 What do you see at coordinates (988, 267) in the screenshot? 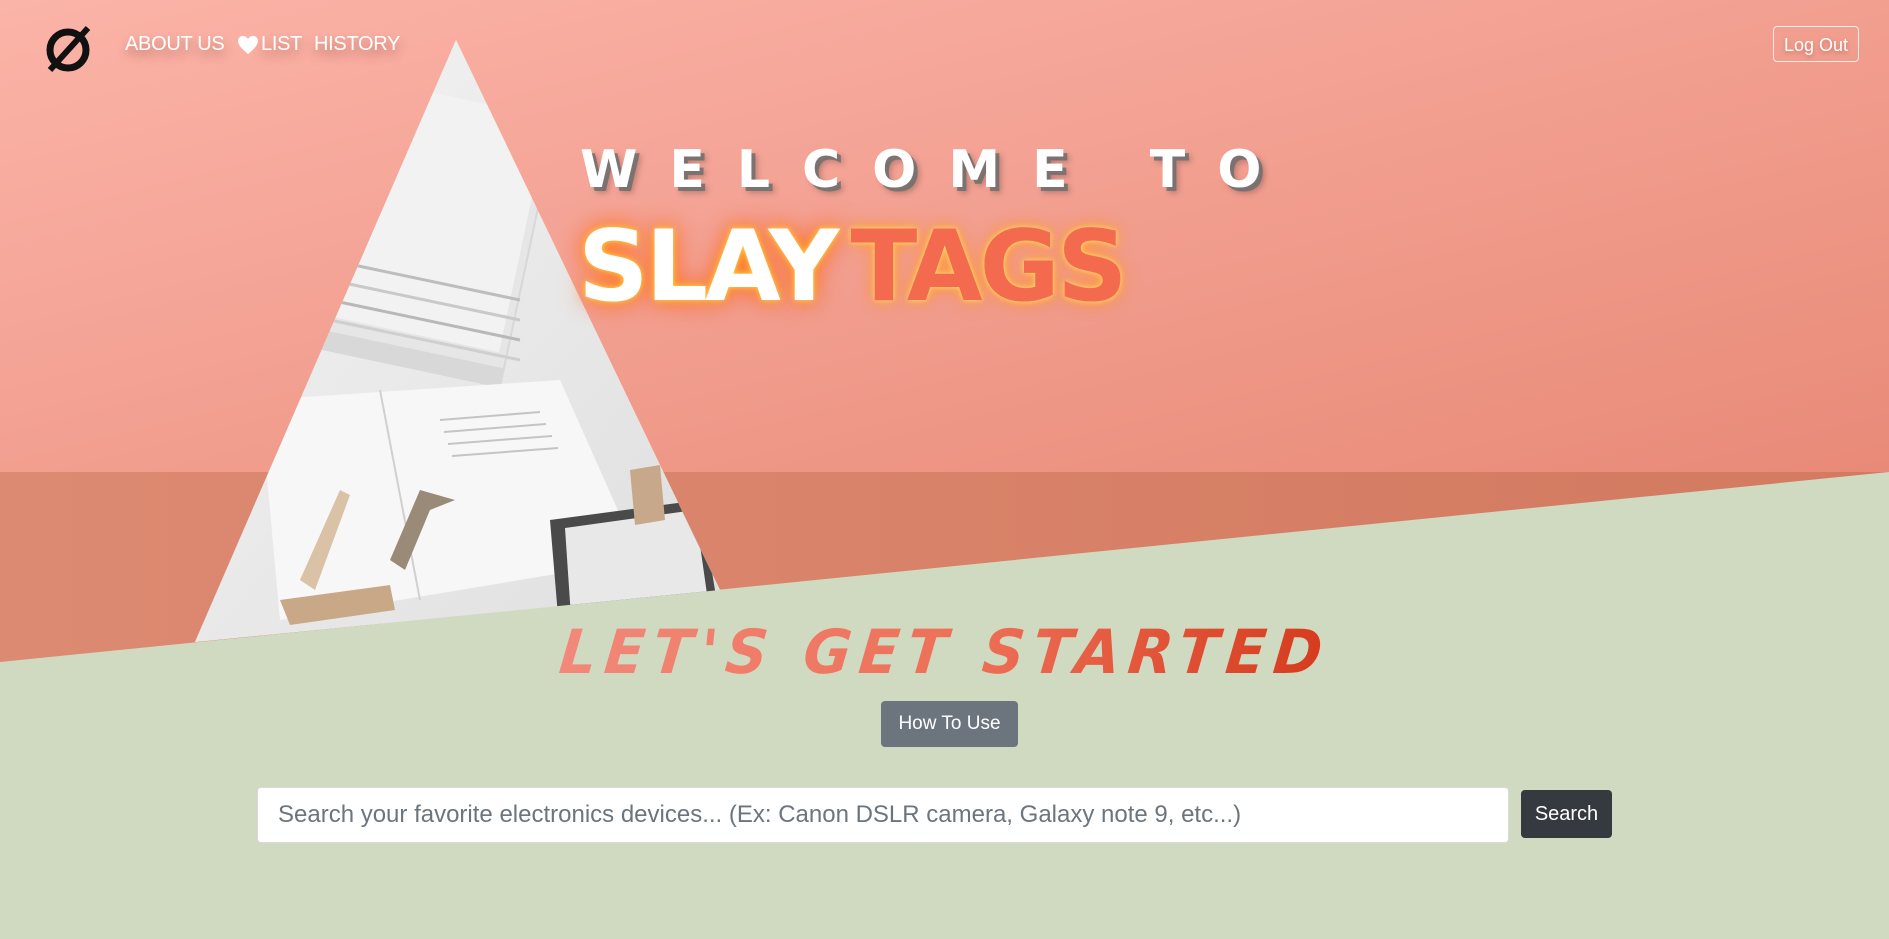
I see `brand-second-word: TAGS` at bounding box center [988, 267].